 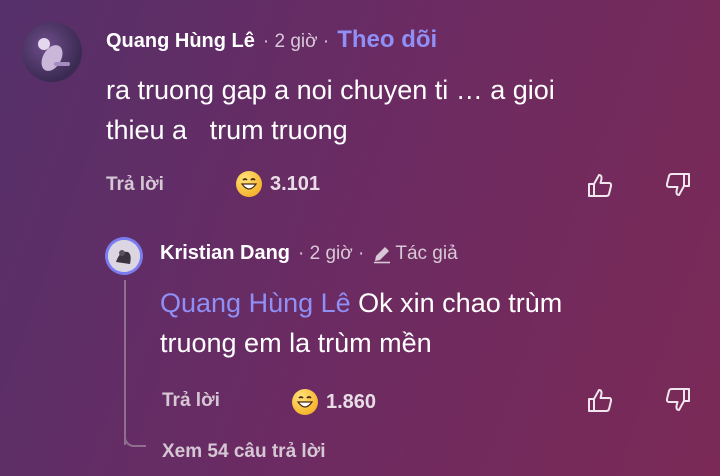 What do you see at coordinates (296, 41) in the screenshot?
I see `comment-time: · 2 giờ ·` at bounding box center [296, 41].